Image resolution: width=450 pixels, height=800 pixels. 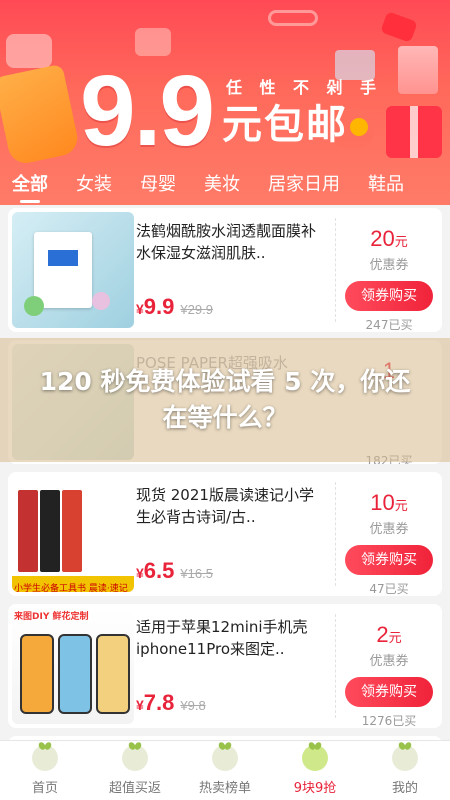 I want to click on original-price: ¥9.8, so click(x=193, y=705).